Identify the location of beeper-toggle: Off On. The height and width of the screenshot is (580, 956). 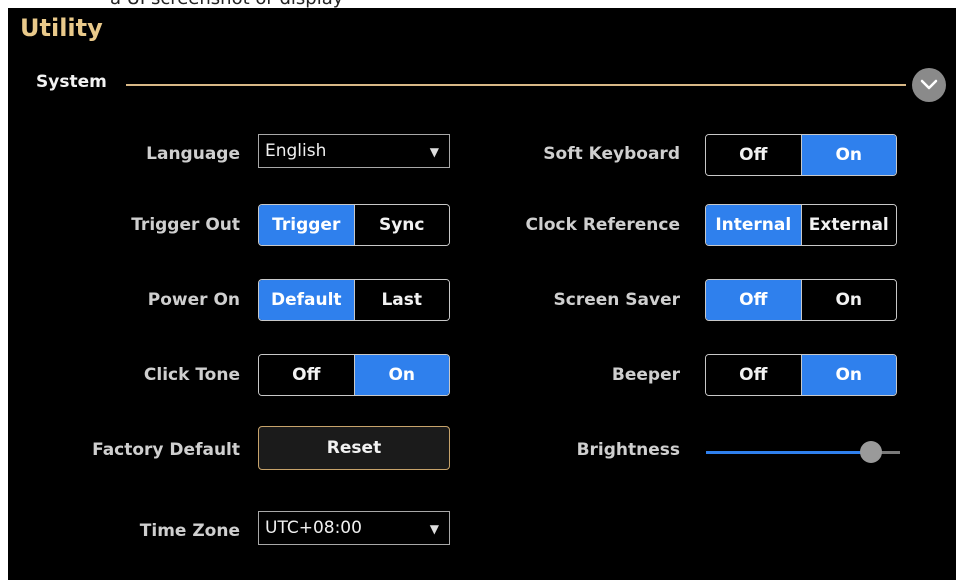
(801, 375).